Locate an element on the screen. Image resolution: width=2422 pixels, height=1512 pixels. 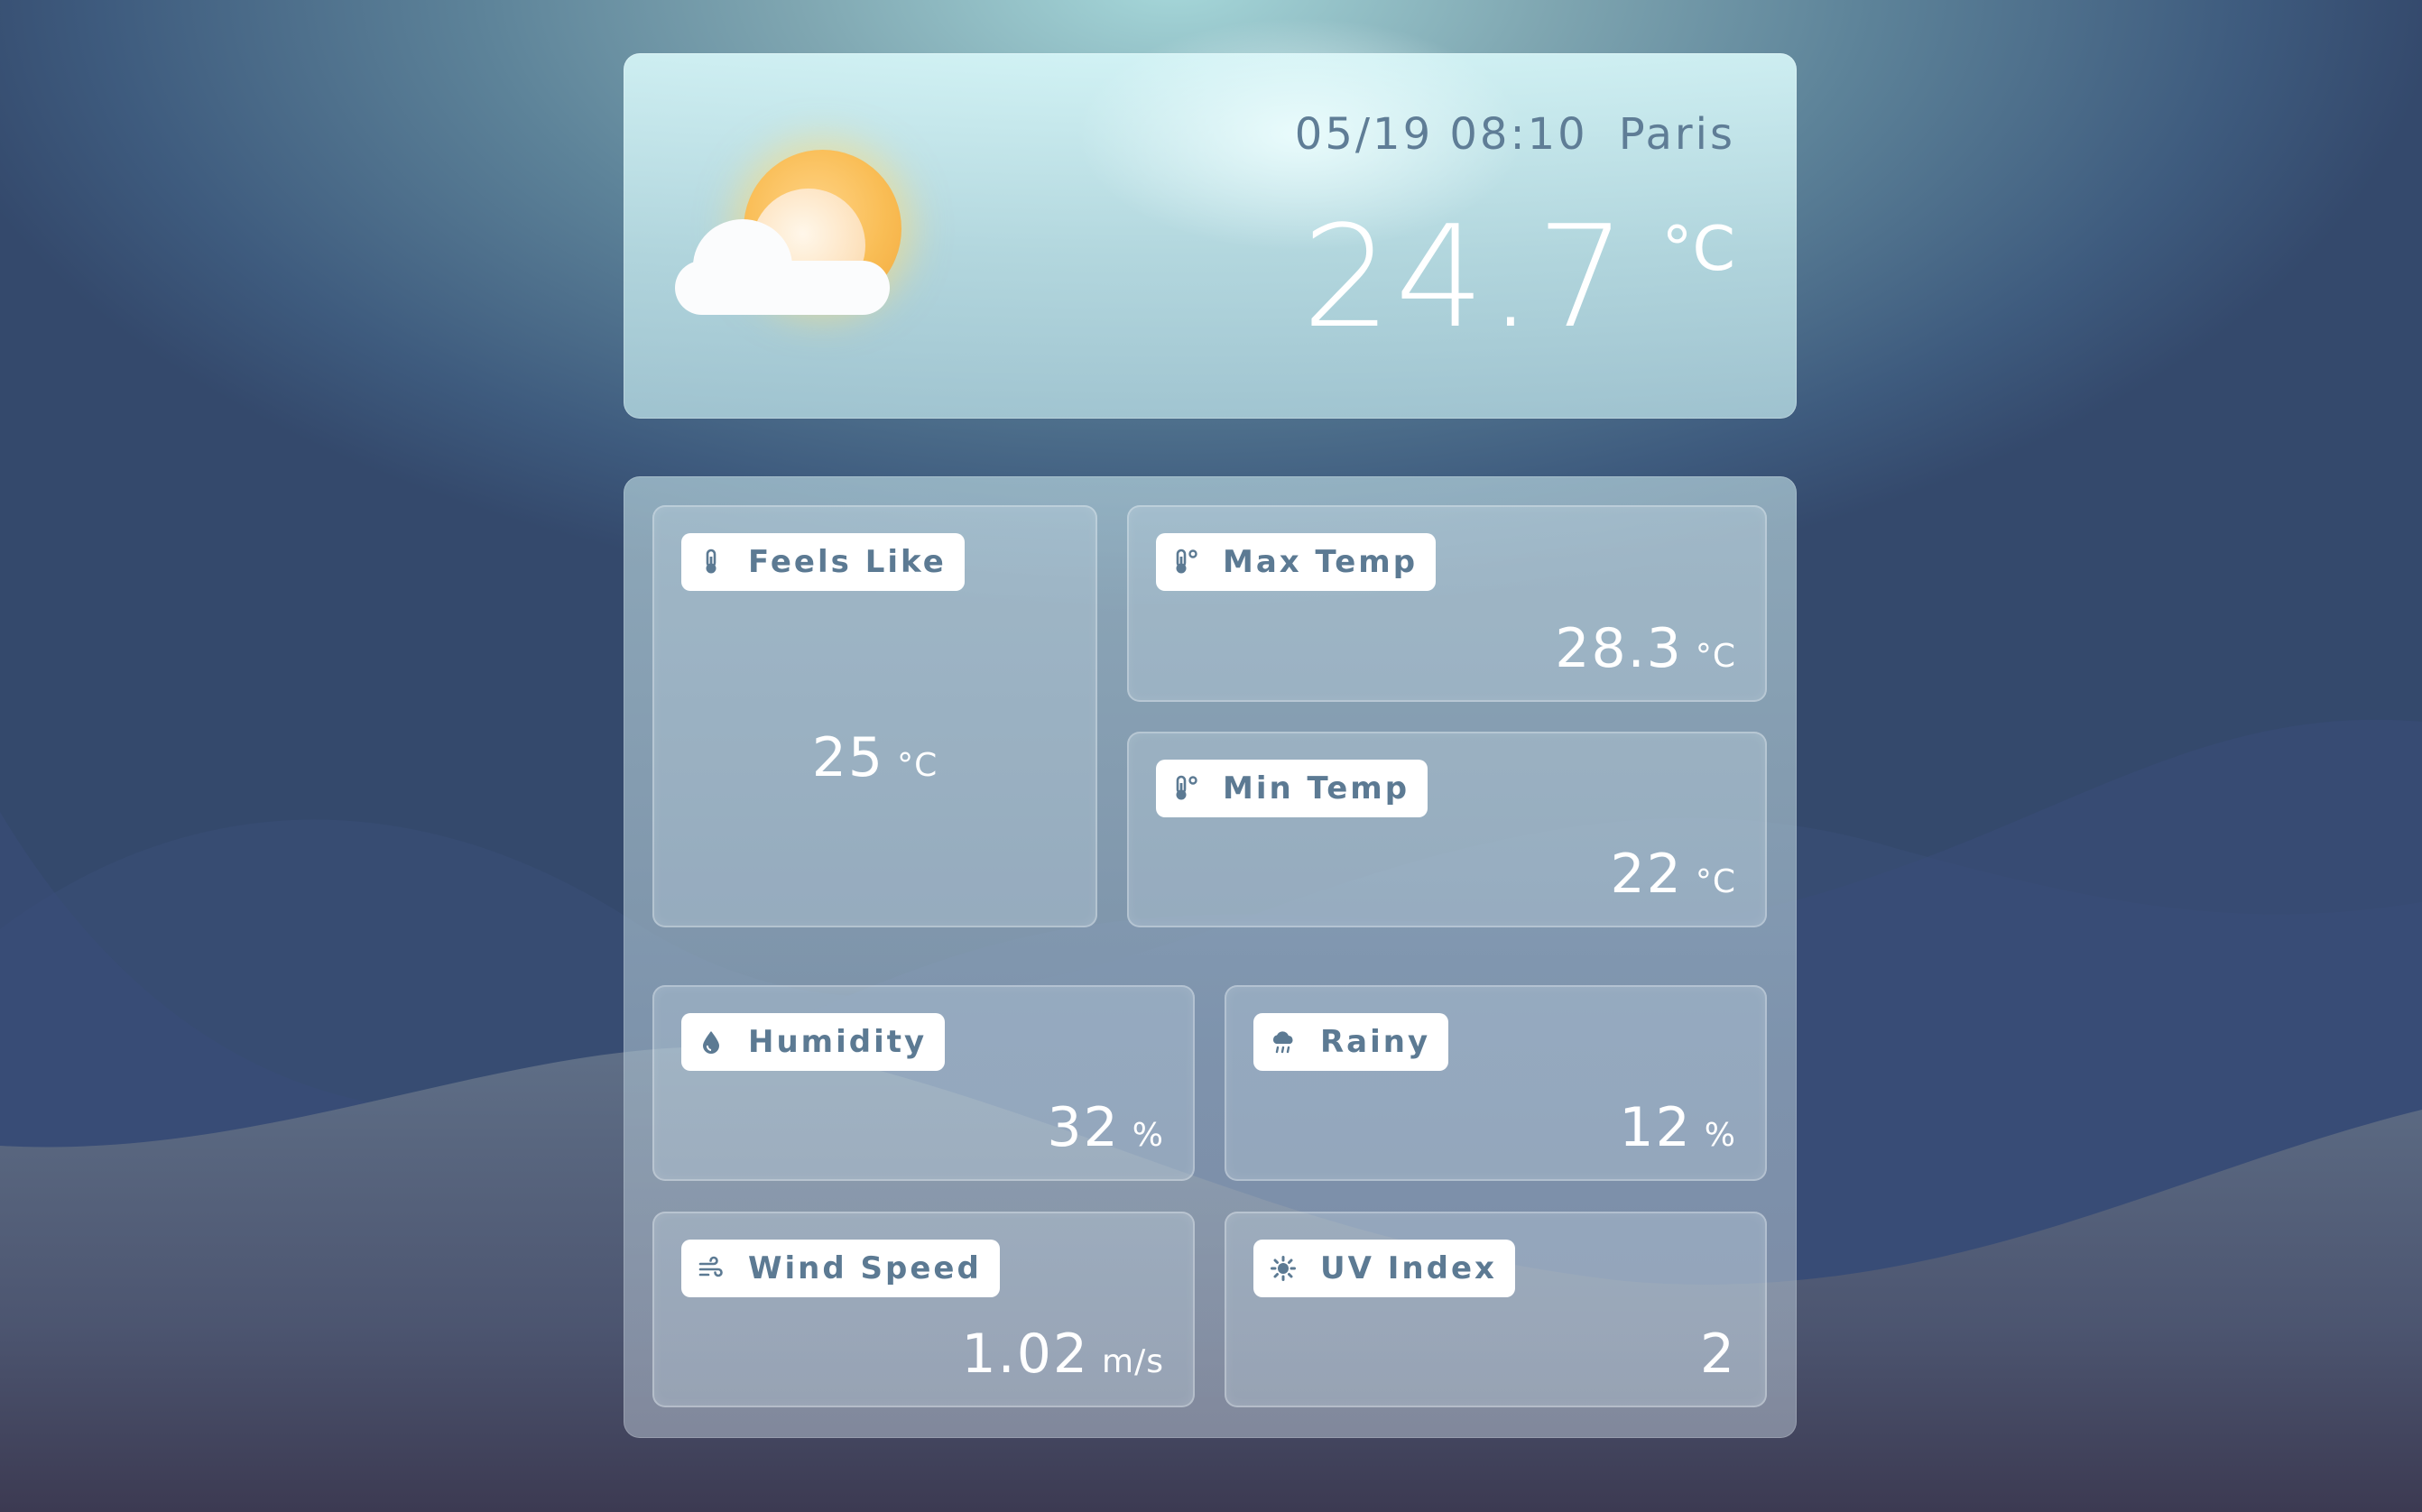
rainy-value: 12% is located at coordinates (1677, 1127).